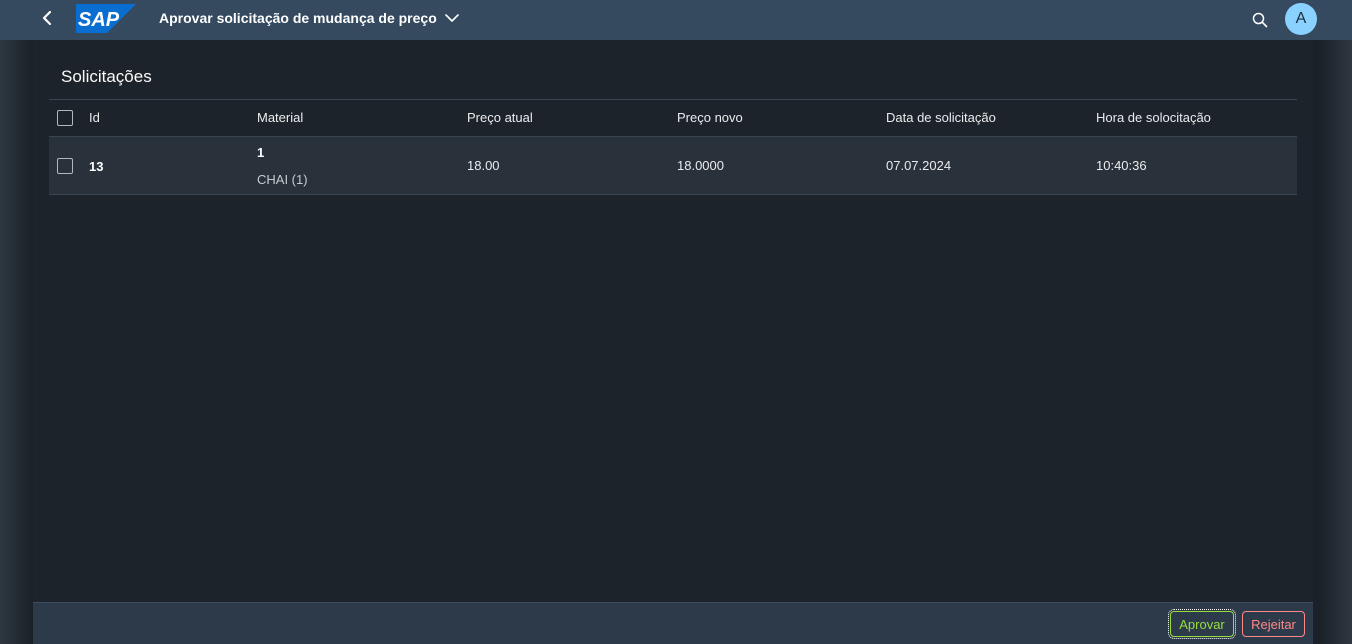 This screenshot has width=1352, height=644. Describe the element at coordinates (65, 166) in the screenshot. I see `row-checkbox` at that location.